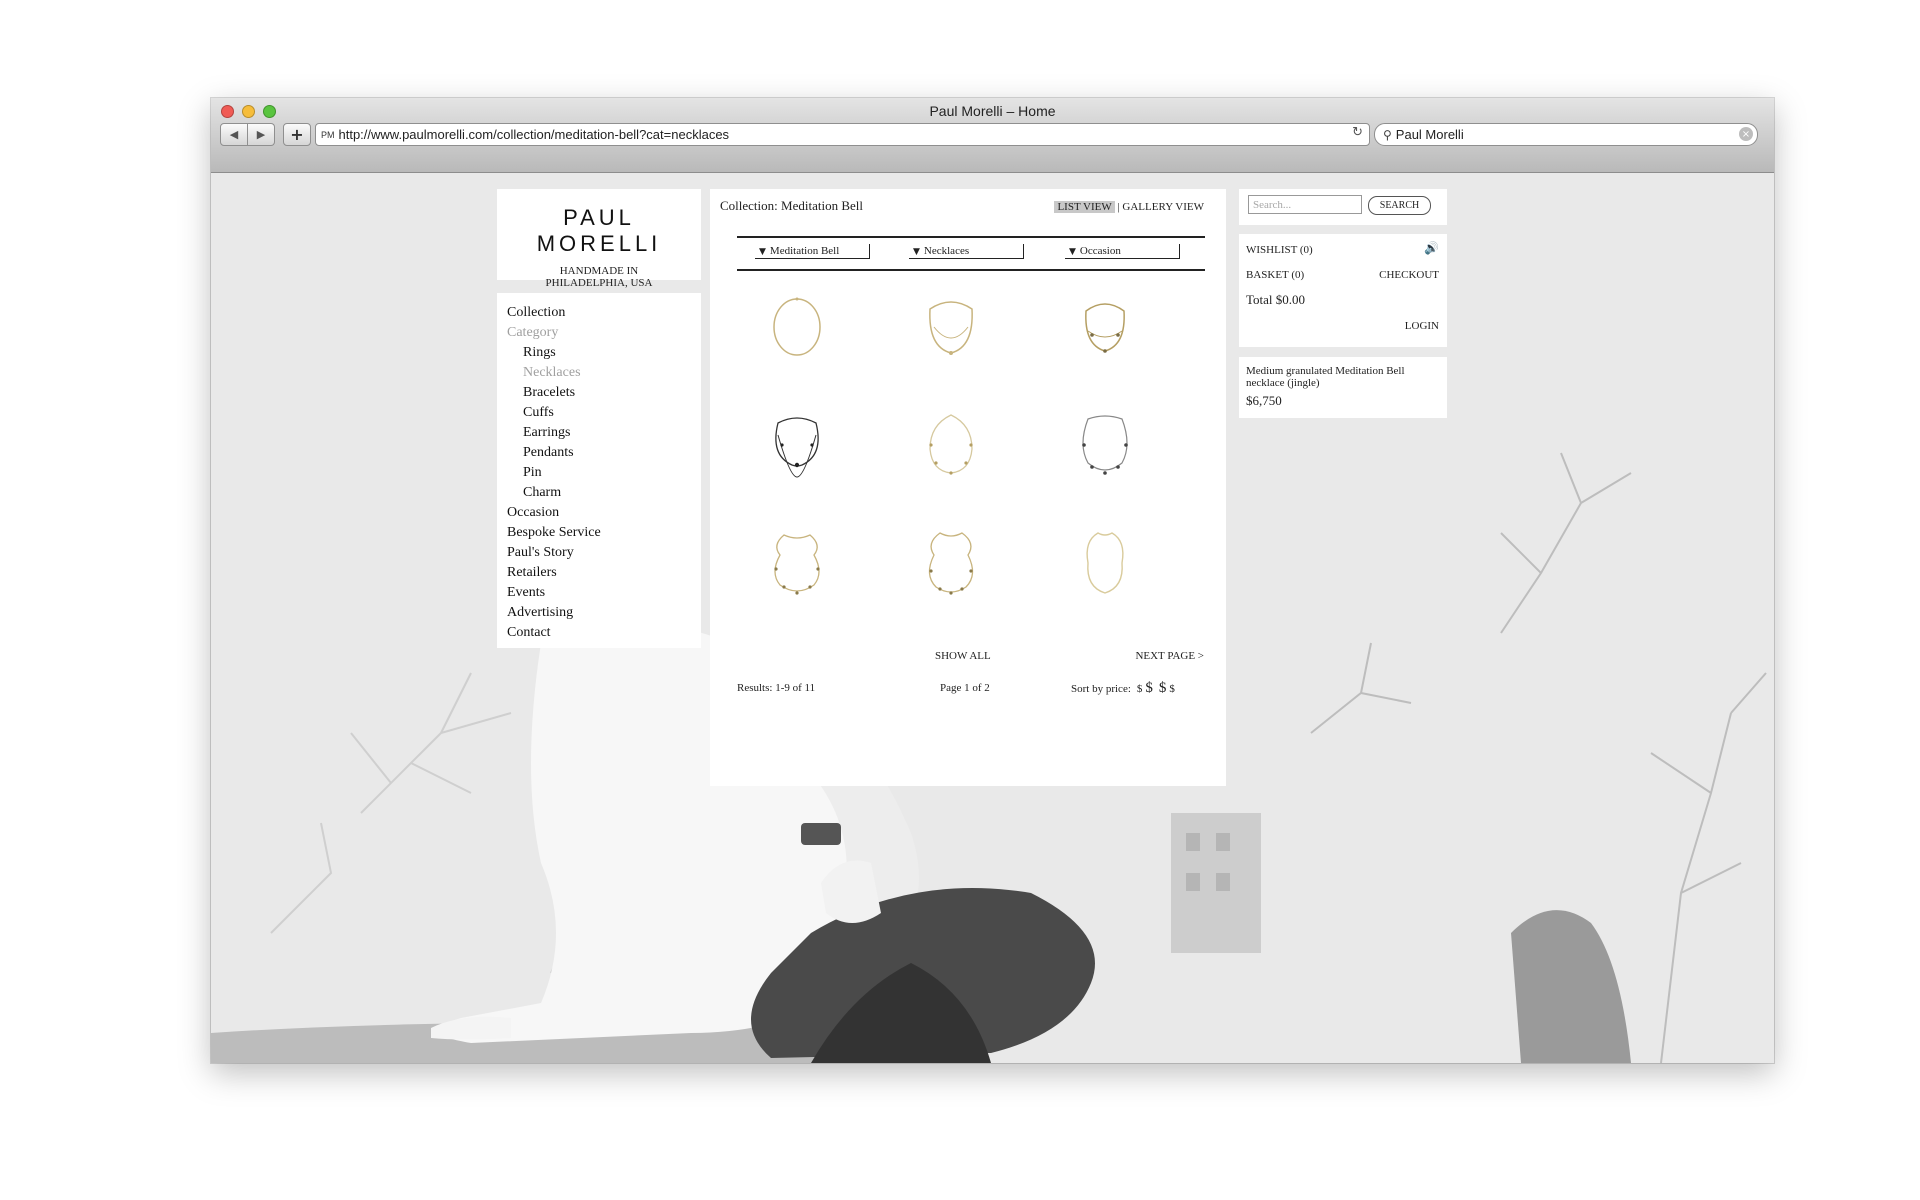 The image size is (1920, 1200). I want to click on login-link: LOGIN, so click(1422, 326).